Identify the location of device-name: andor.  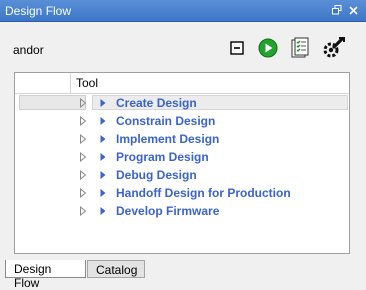
(28, 50).